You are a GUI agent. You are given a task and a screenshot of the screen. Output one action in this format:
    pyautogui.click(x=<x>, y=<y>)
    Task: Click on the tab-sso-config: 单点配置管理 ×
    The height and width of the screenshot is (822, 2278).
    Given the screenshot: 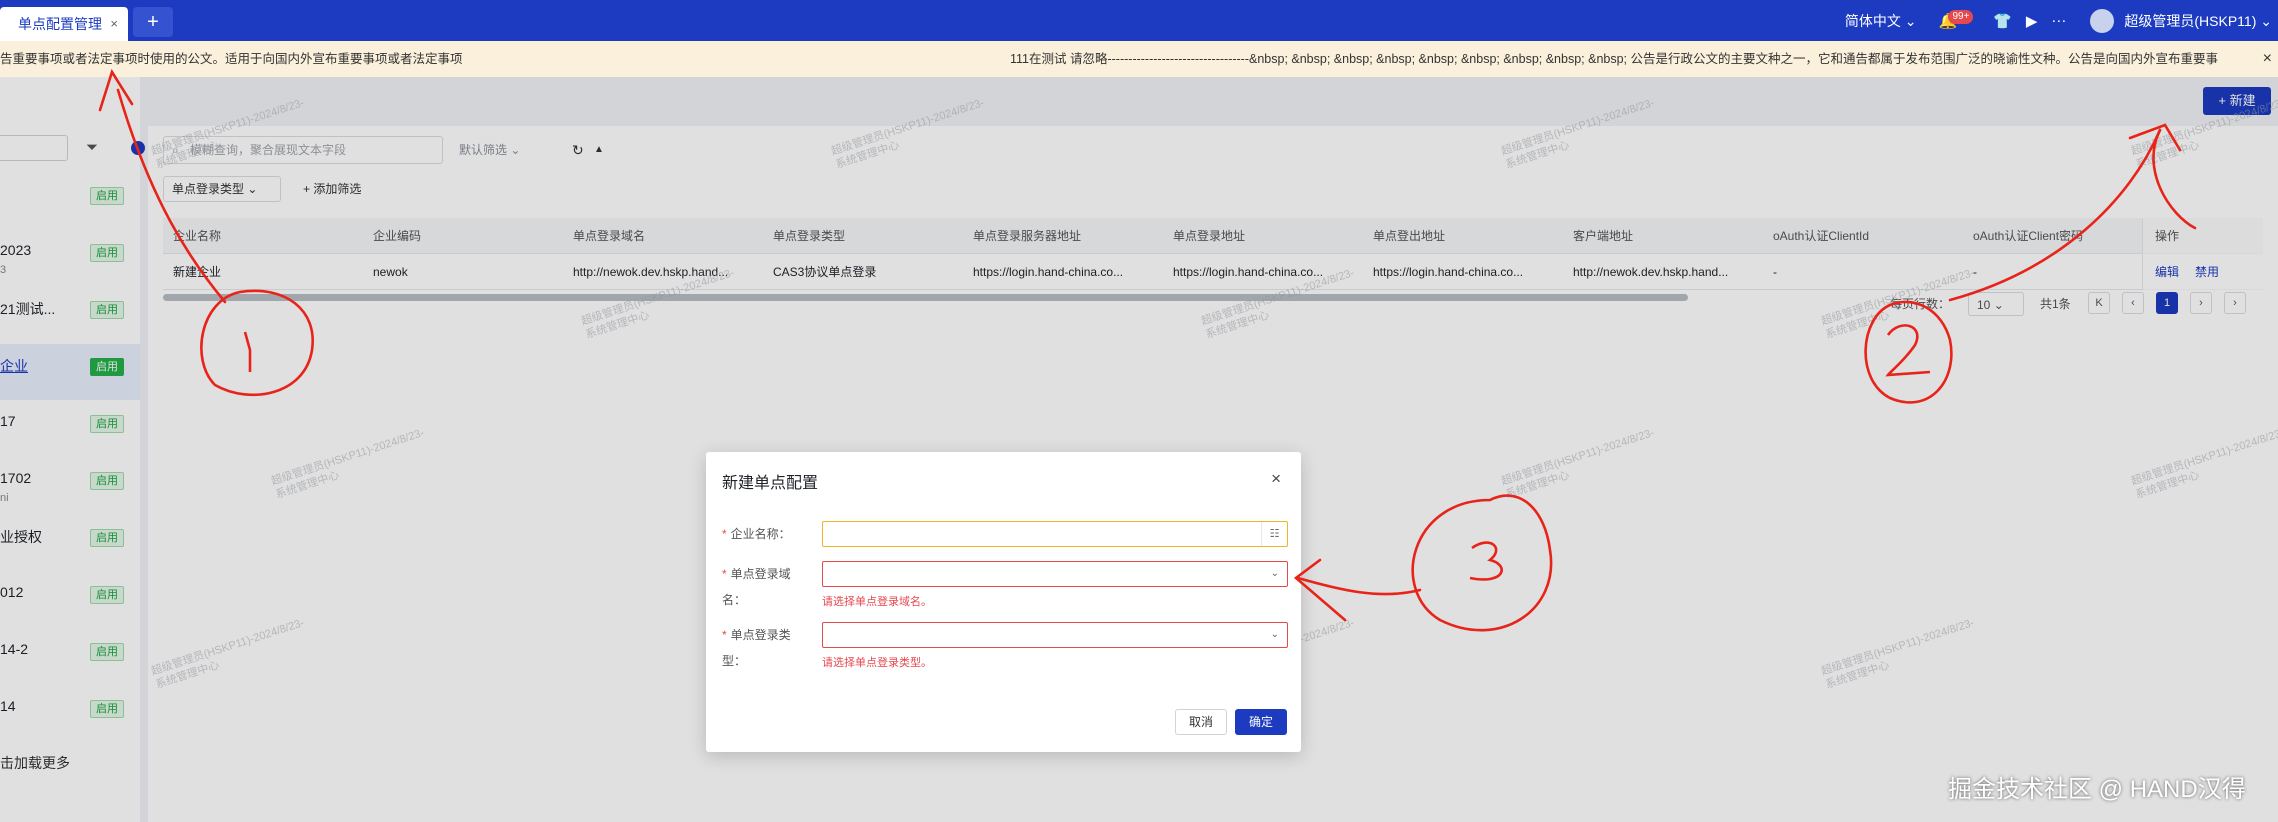 What is the action you would take?
    pyautogui.click(x=64, y=24)
    